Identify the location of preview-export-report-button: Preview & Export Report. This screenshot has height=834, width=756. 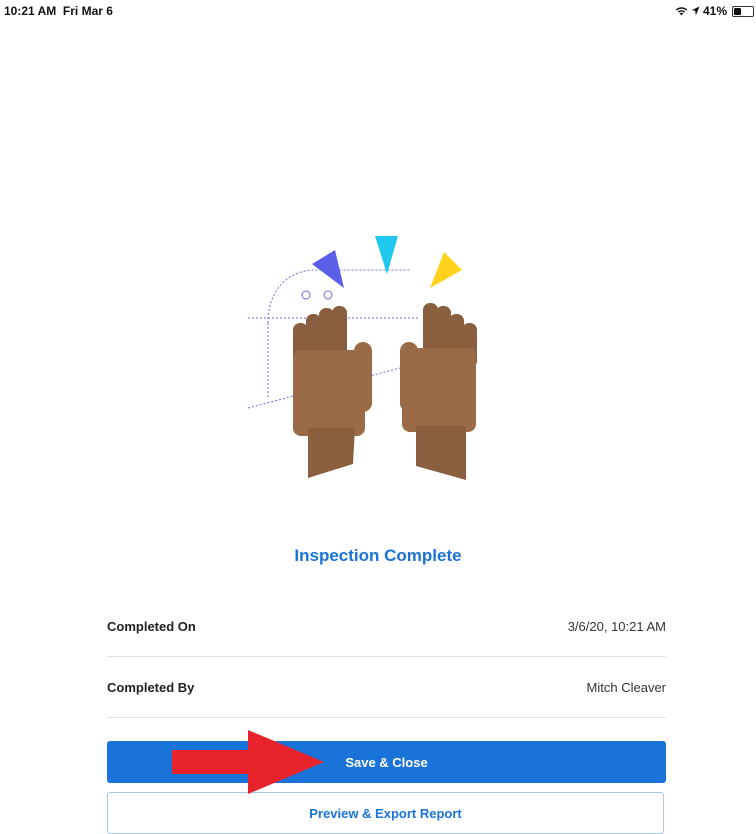
(385, 813).